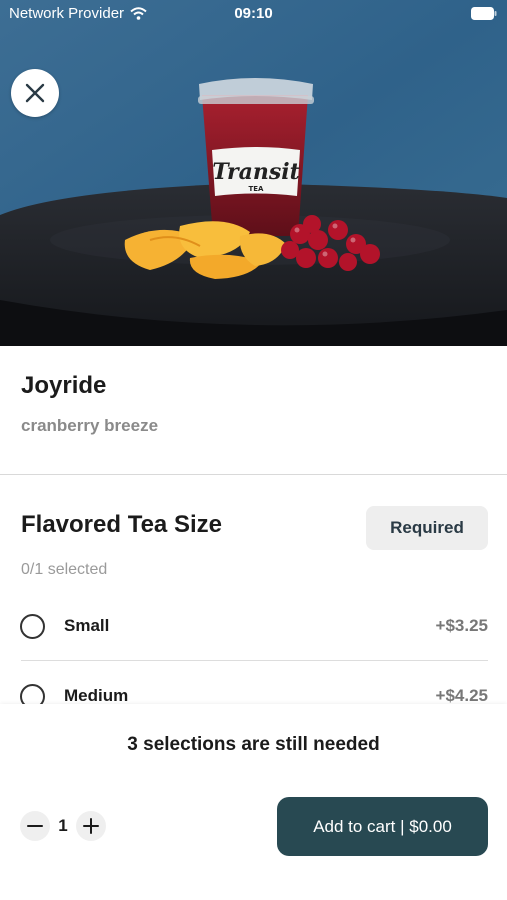  Describe the element at coordinates (64, 569) in the screenshot. I see `selected-count: 0/1 selected` at that location.